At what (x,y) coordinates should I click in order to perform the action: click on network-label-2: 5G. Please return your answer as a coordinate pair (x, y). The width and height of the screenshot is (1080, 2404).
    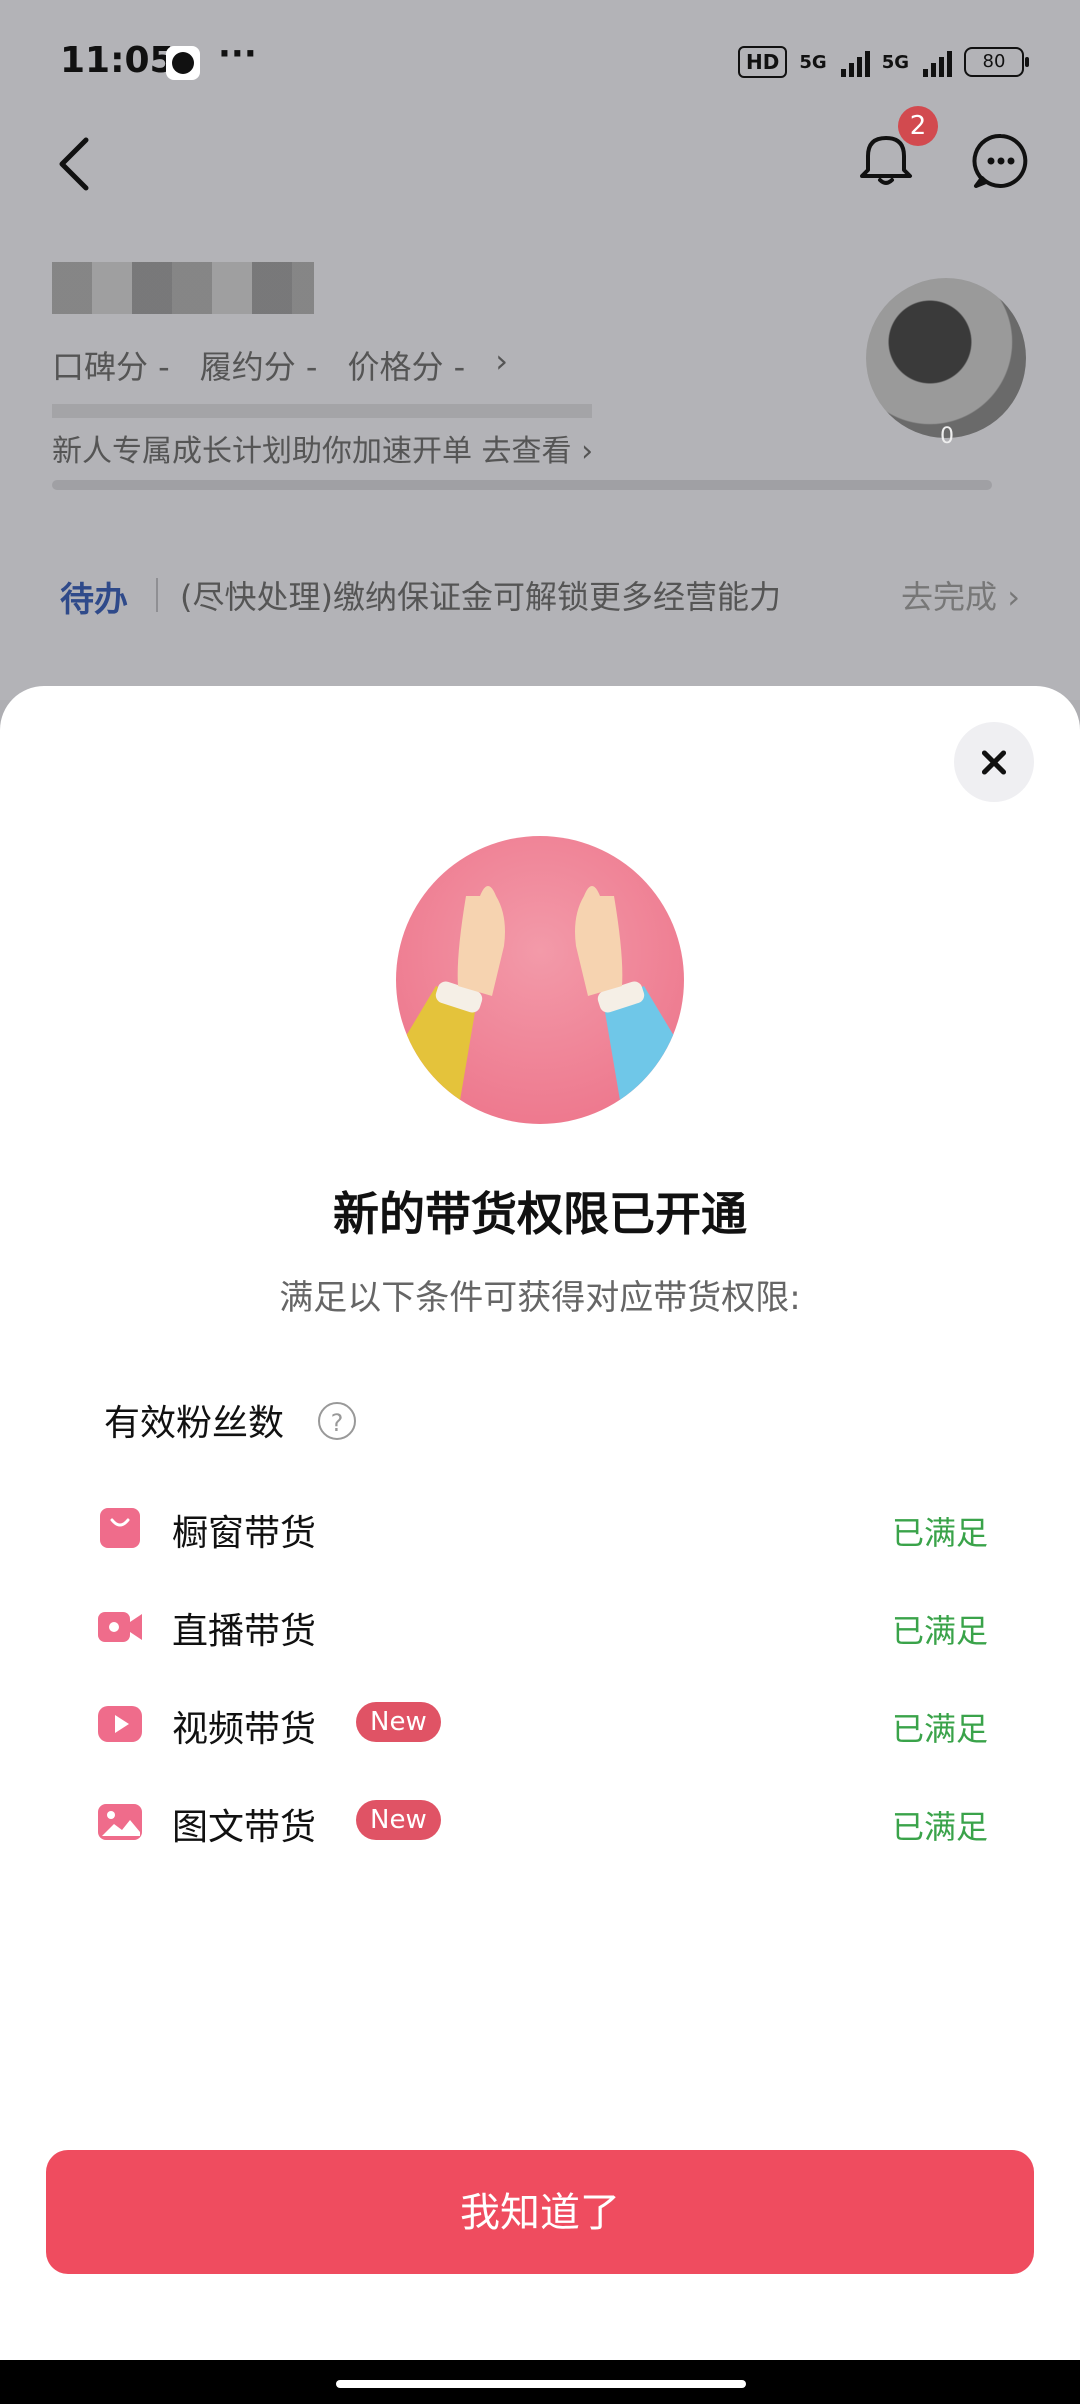
    Looking at the image, I should click on (895, 62).